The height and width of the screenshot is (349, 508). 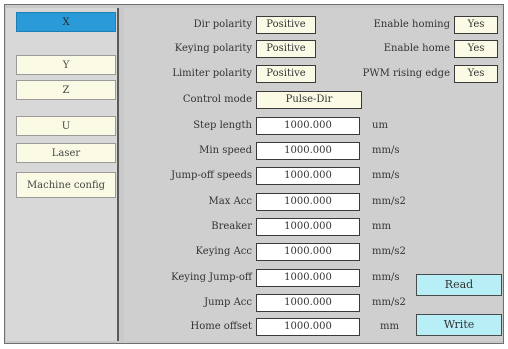 I want to click on dir-polarity-label: Dir polarity, so click(x=222, y=24).